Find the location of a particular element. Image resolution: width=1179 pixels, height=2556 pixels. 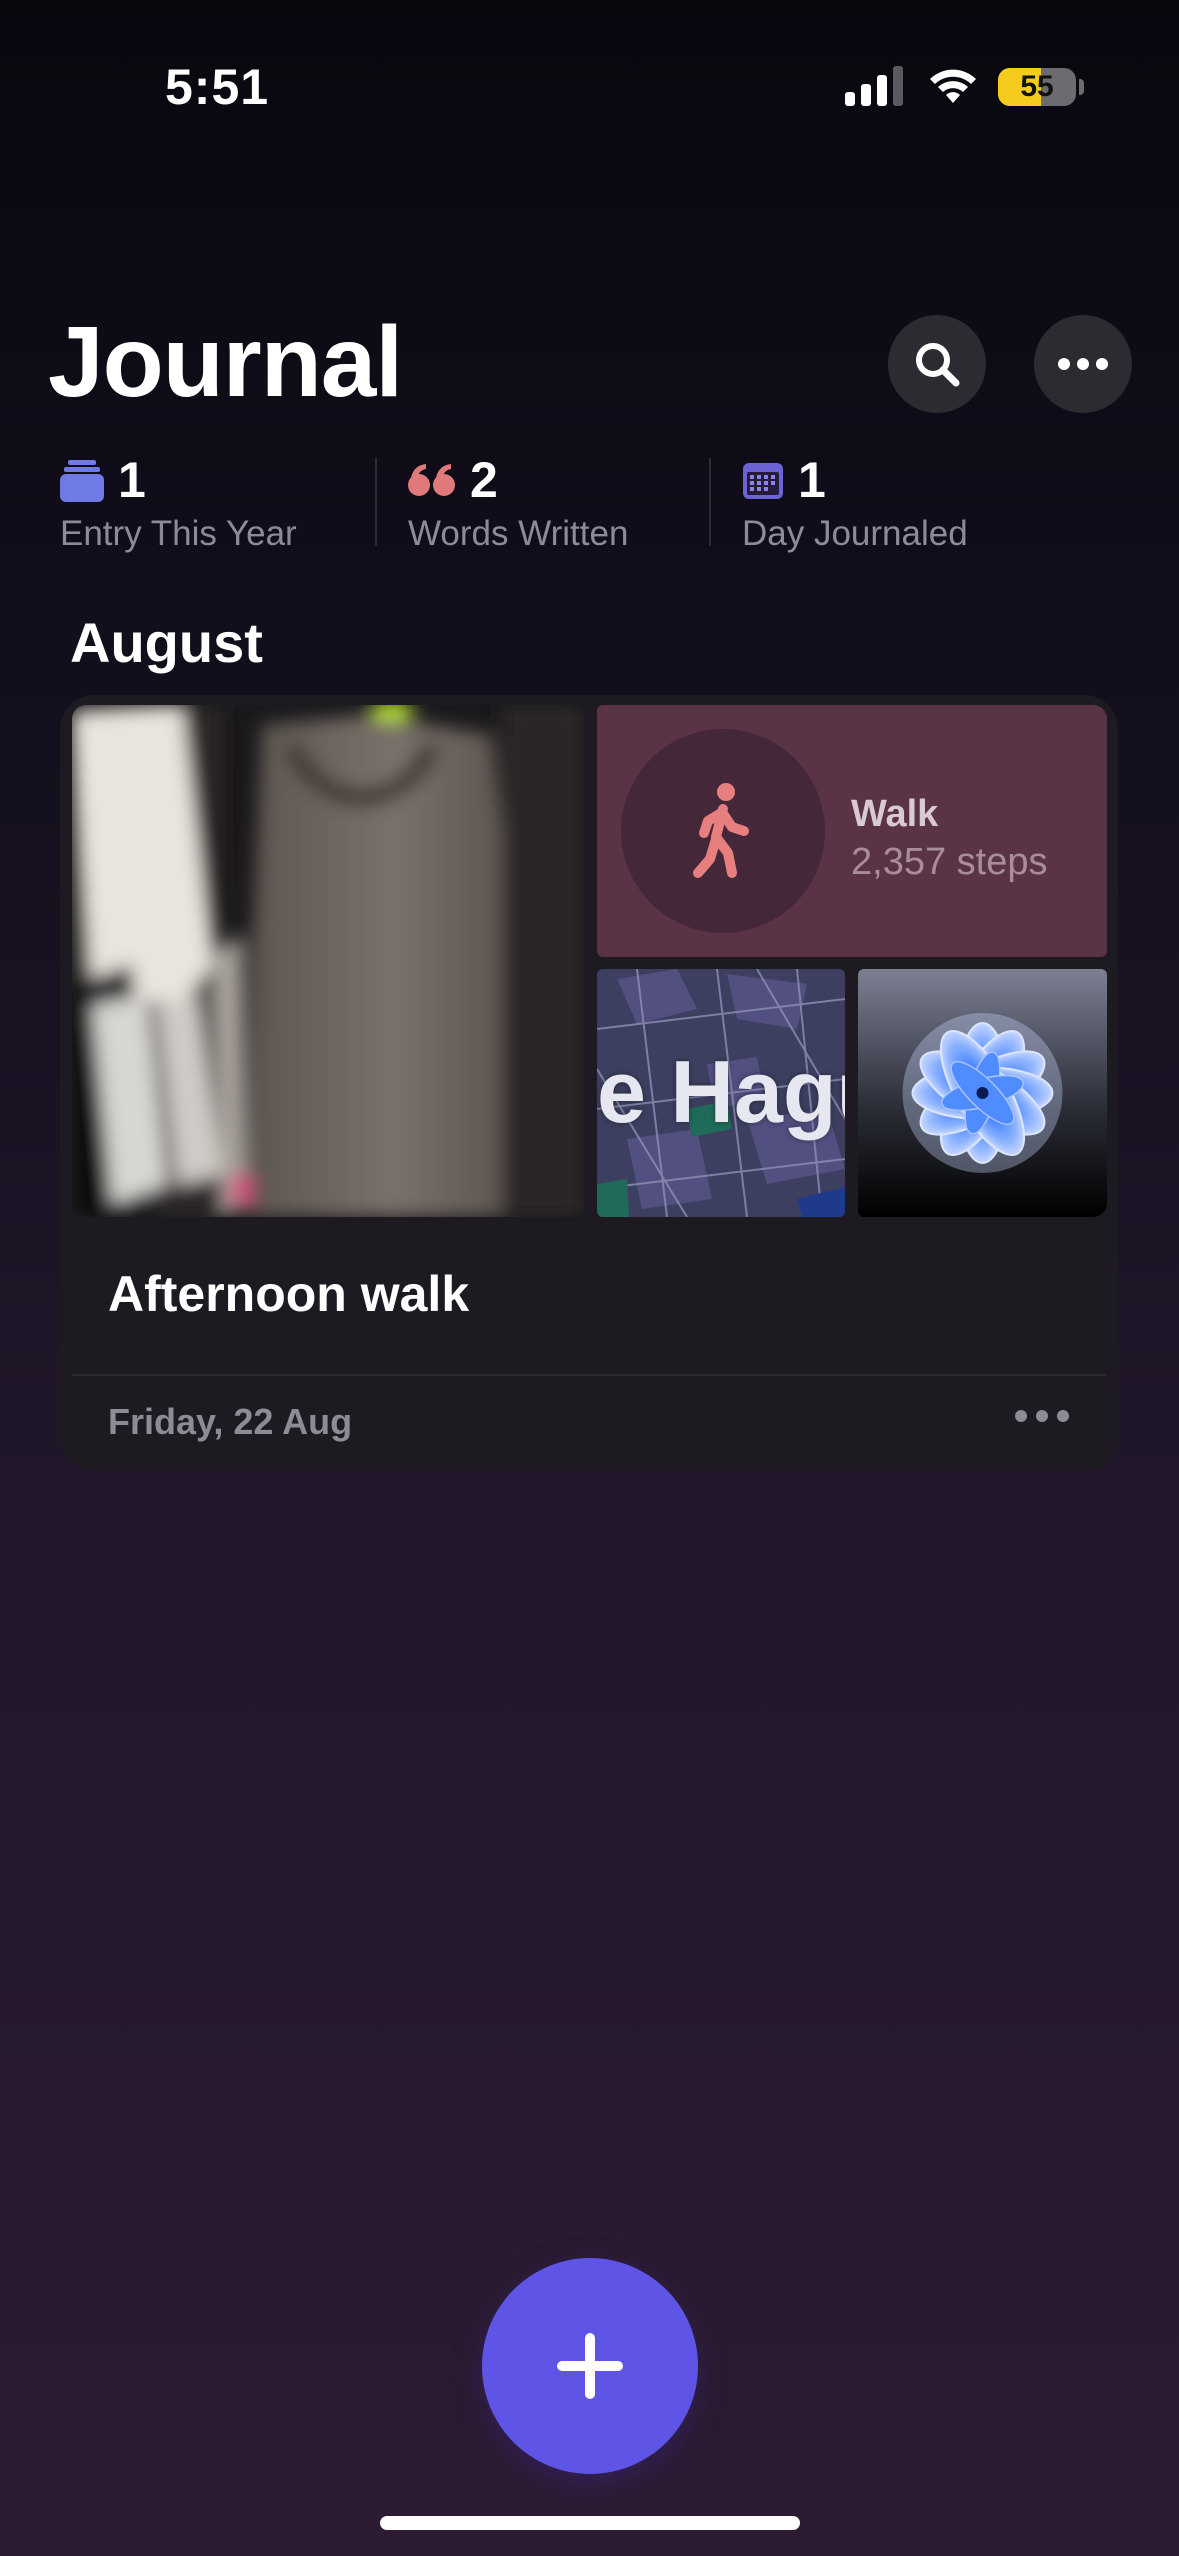

more-options-button is located at coordinates (1083, 364).